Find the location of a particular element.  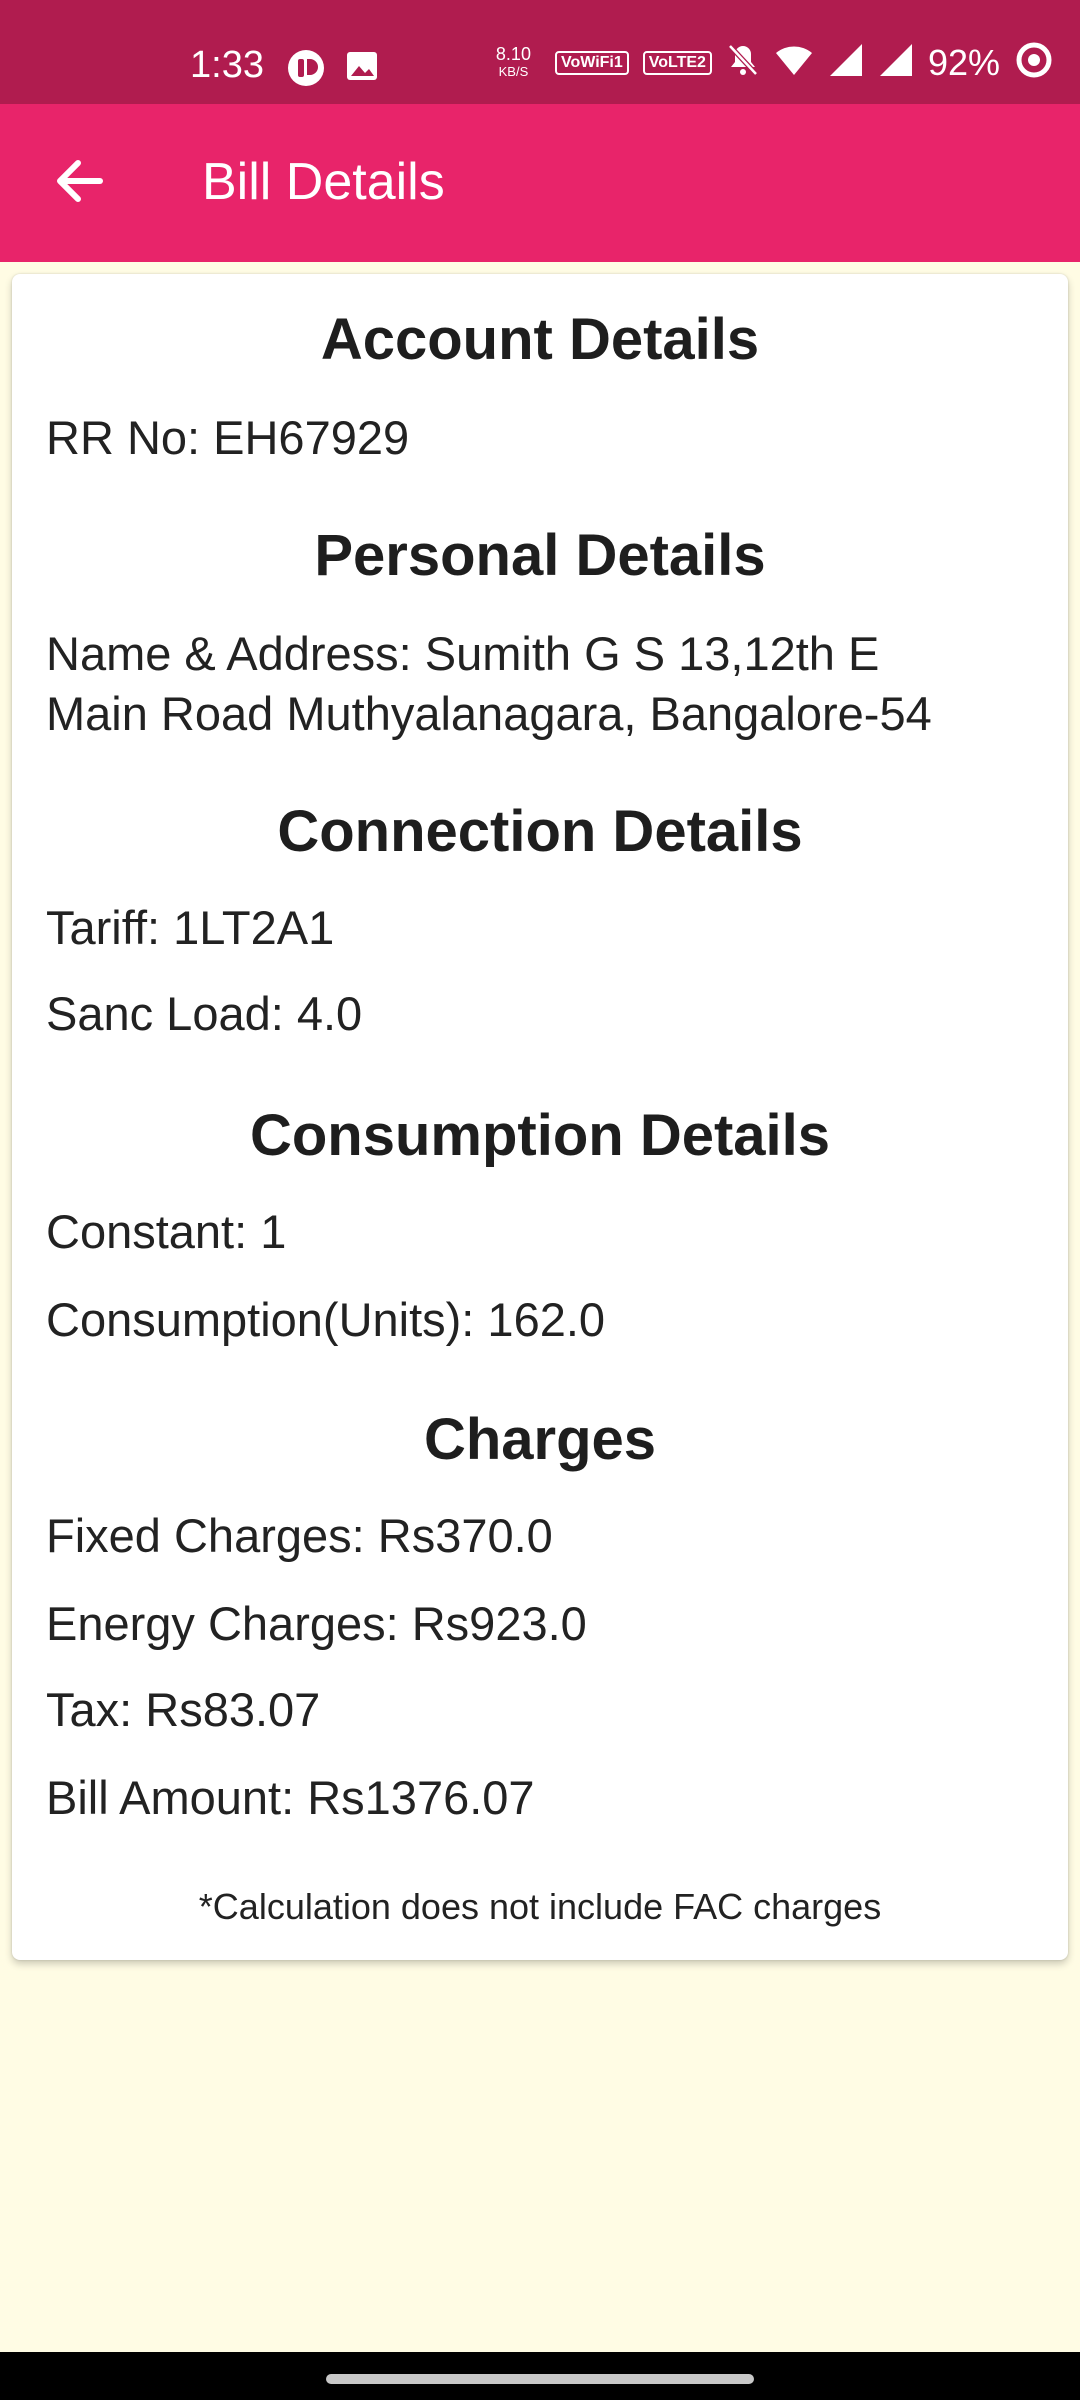

name-address-line1: Name & Address: Sumith G S 13,12th E is located at coordinates (463, 653).